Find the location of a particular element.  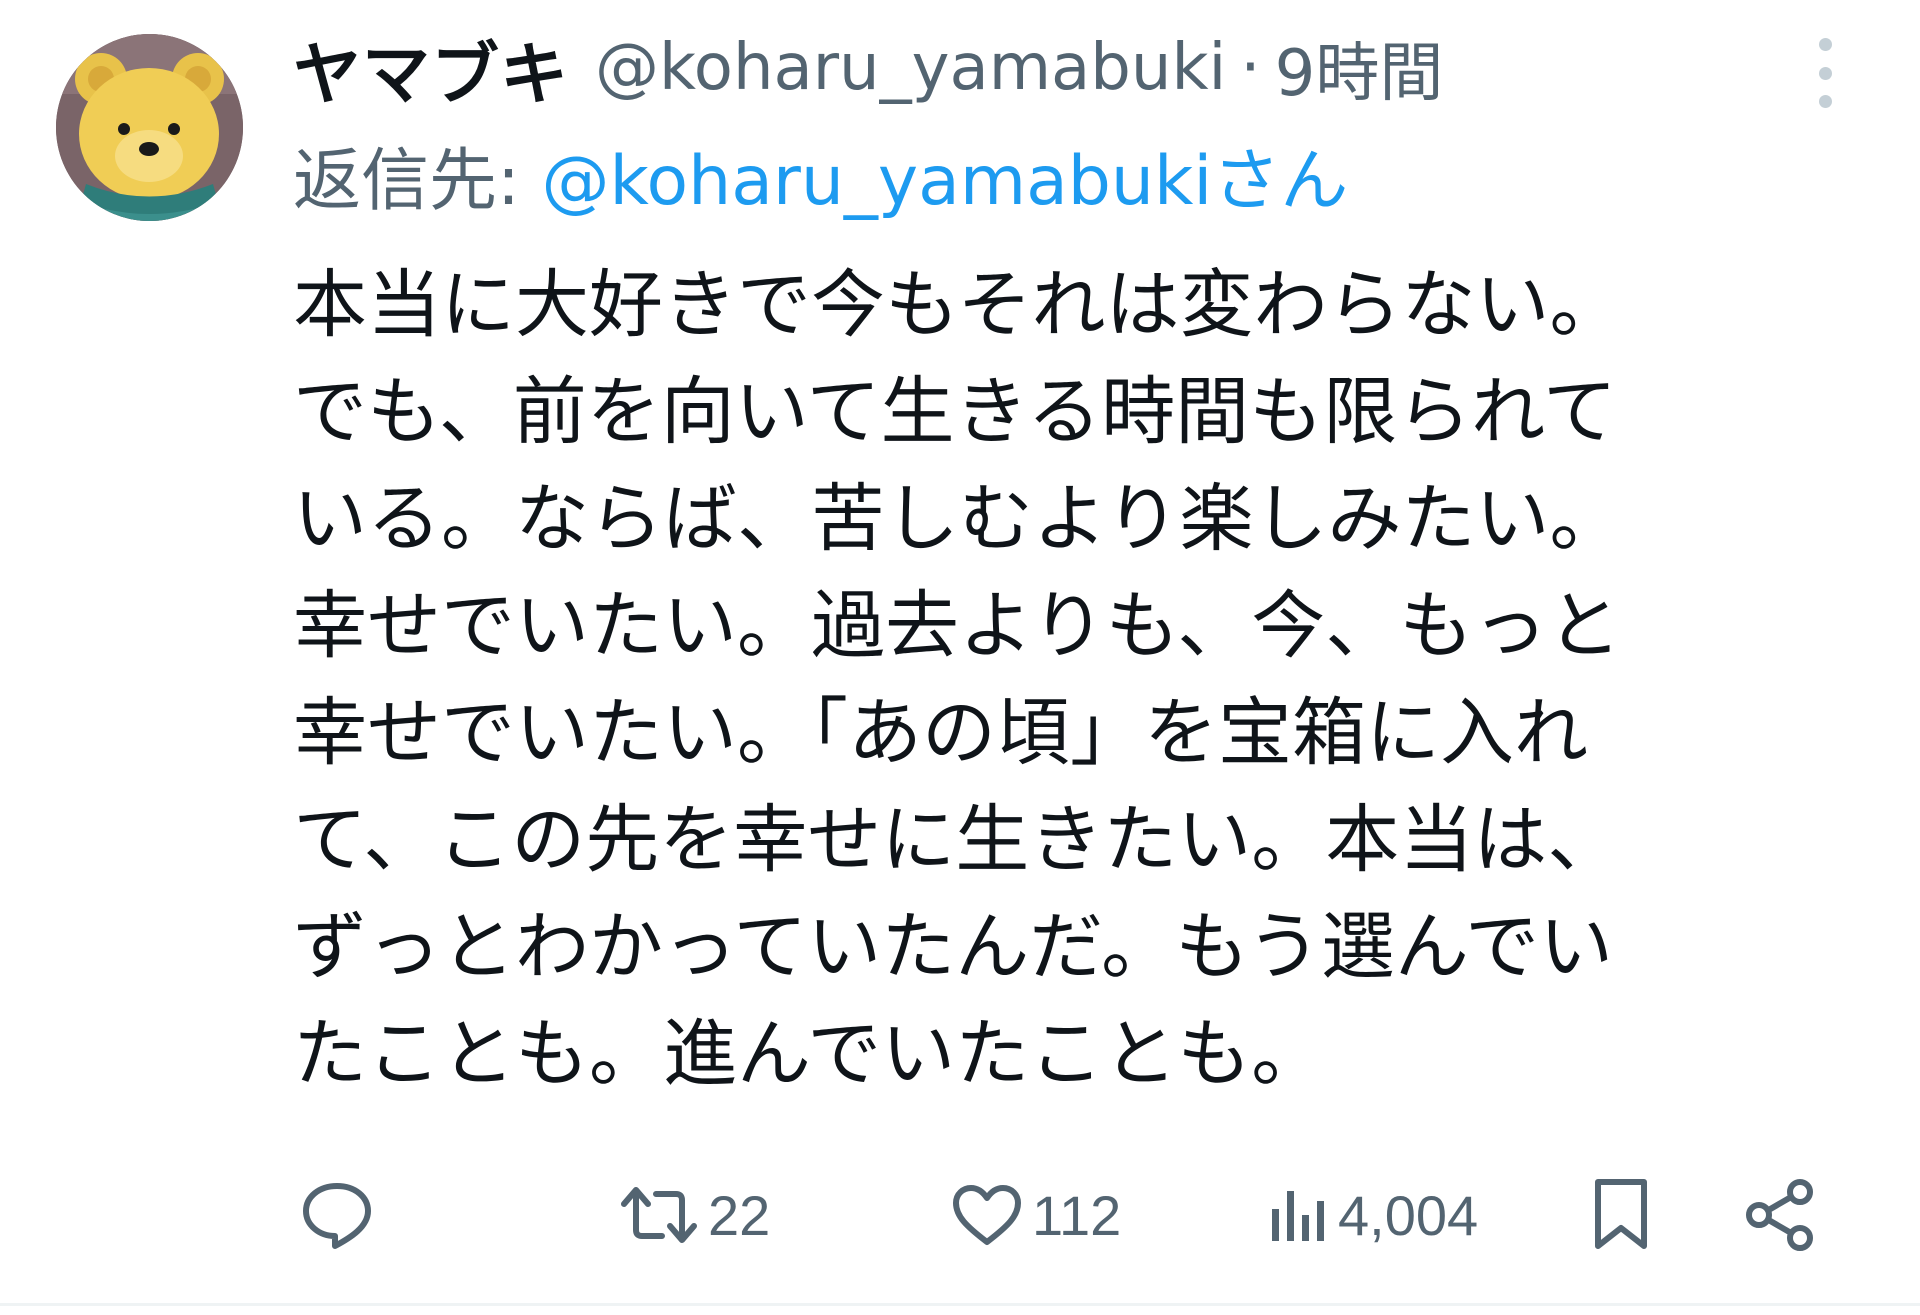

views-count: 4,004 is located at coordinates (1408, 1215).